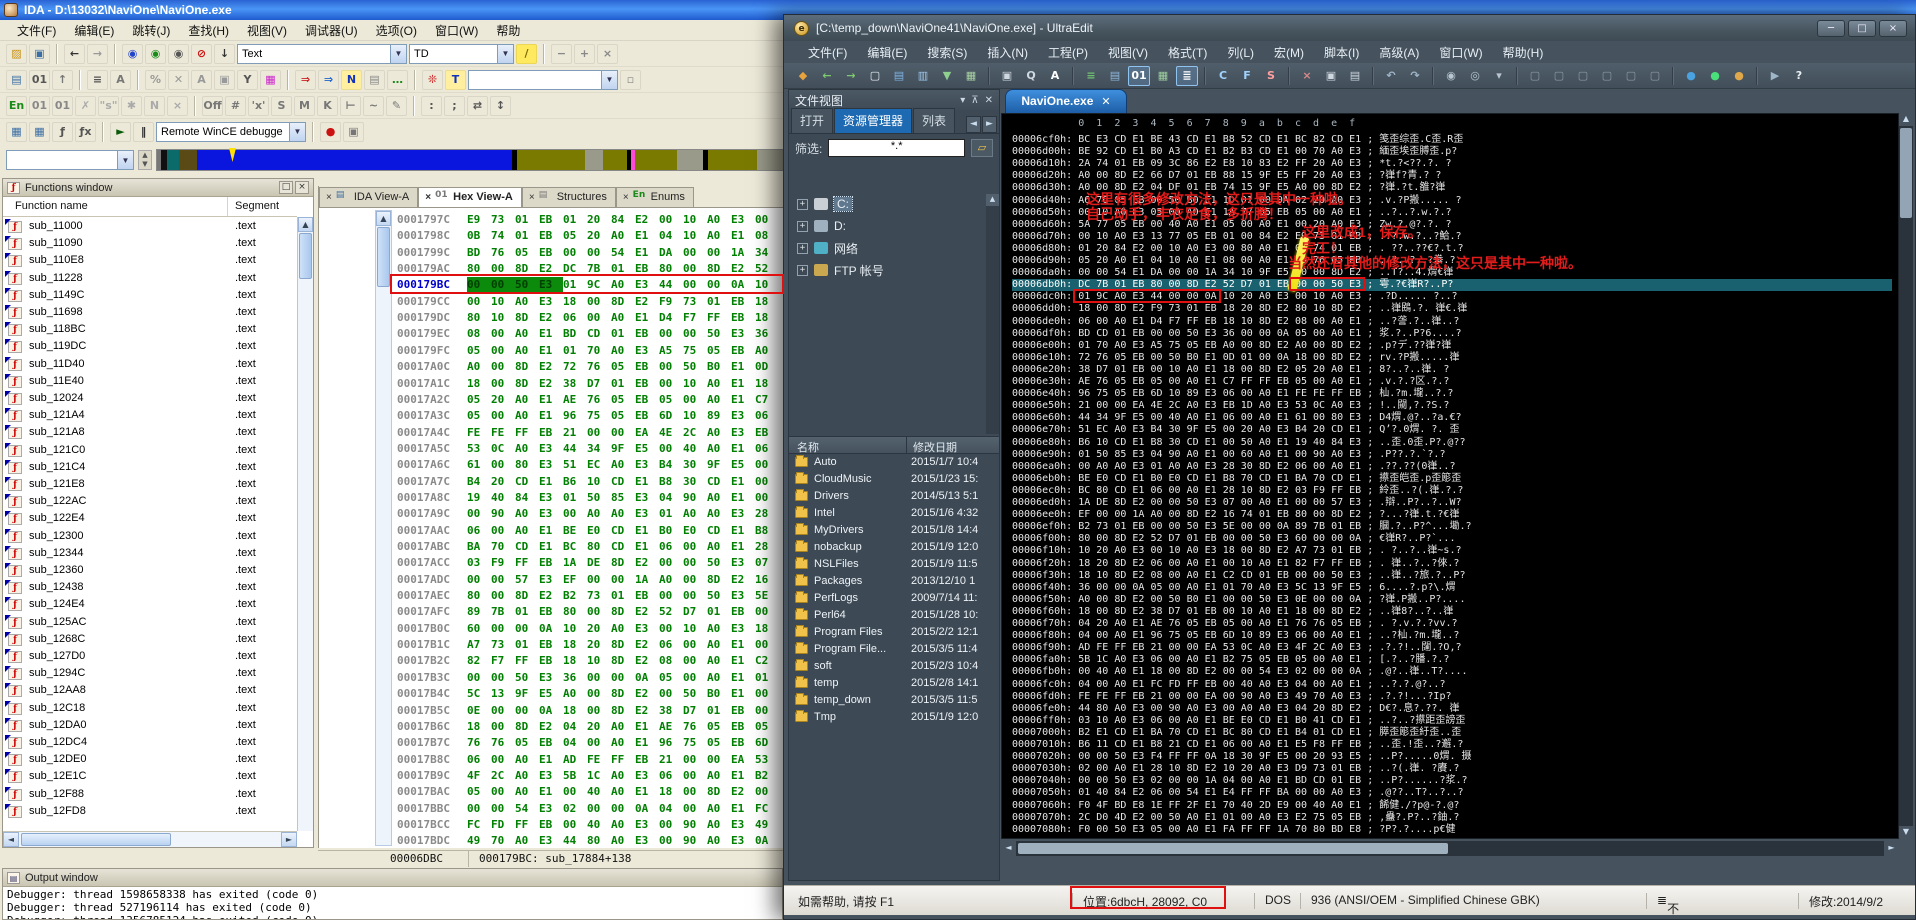 The image size is (1916, 920). Describe the element at coordinates (305, 524) in the screenshot. I see `functions-vscrollbar: ▲` at that location.